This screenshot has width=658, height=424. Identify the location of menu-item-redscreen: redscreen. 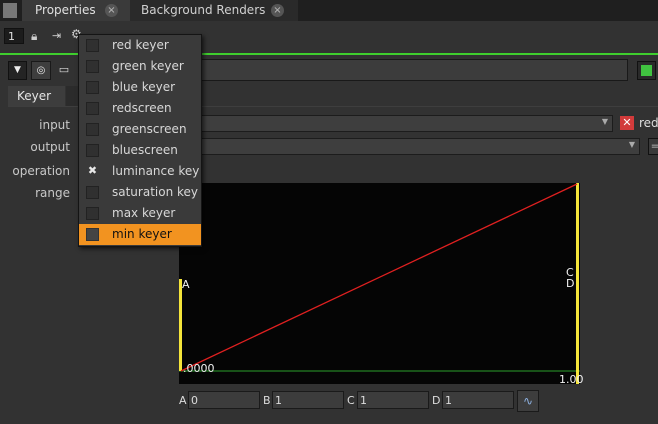
(140, 108).